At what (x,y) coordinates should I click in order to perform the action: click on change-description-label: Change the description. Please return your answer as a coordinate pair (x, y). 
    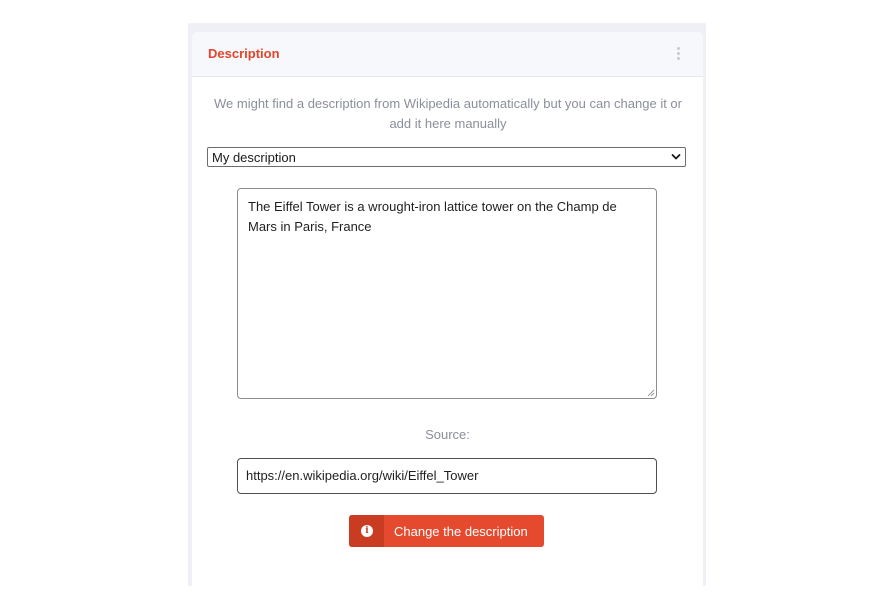
    Looking at the image, I should click on (461, 531).